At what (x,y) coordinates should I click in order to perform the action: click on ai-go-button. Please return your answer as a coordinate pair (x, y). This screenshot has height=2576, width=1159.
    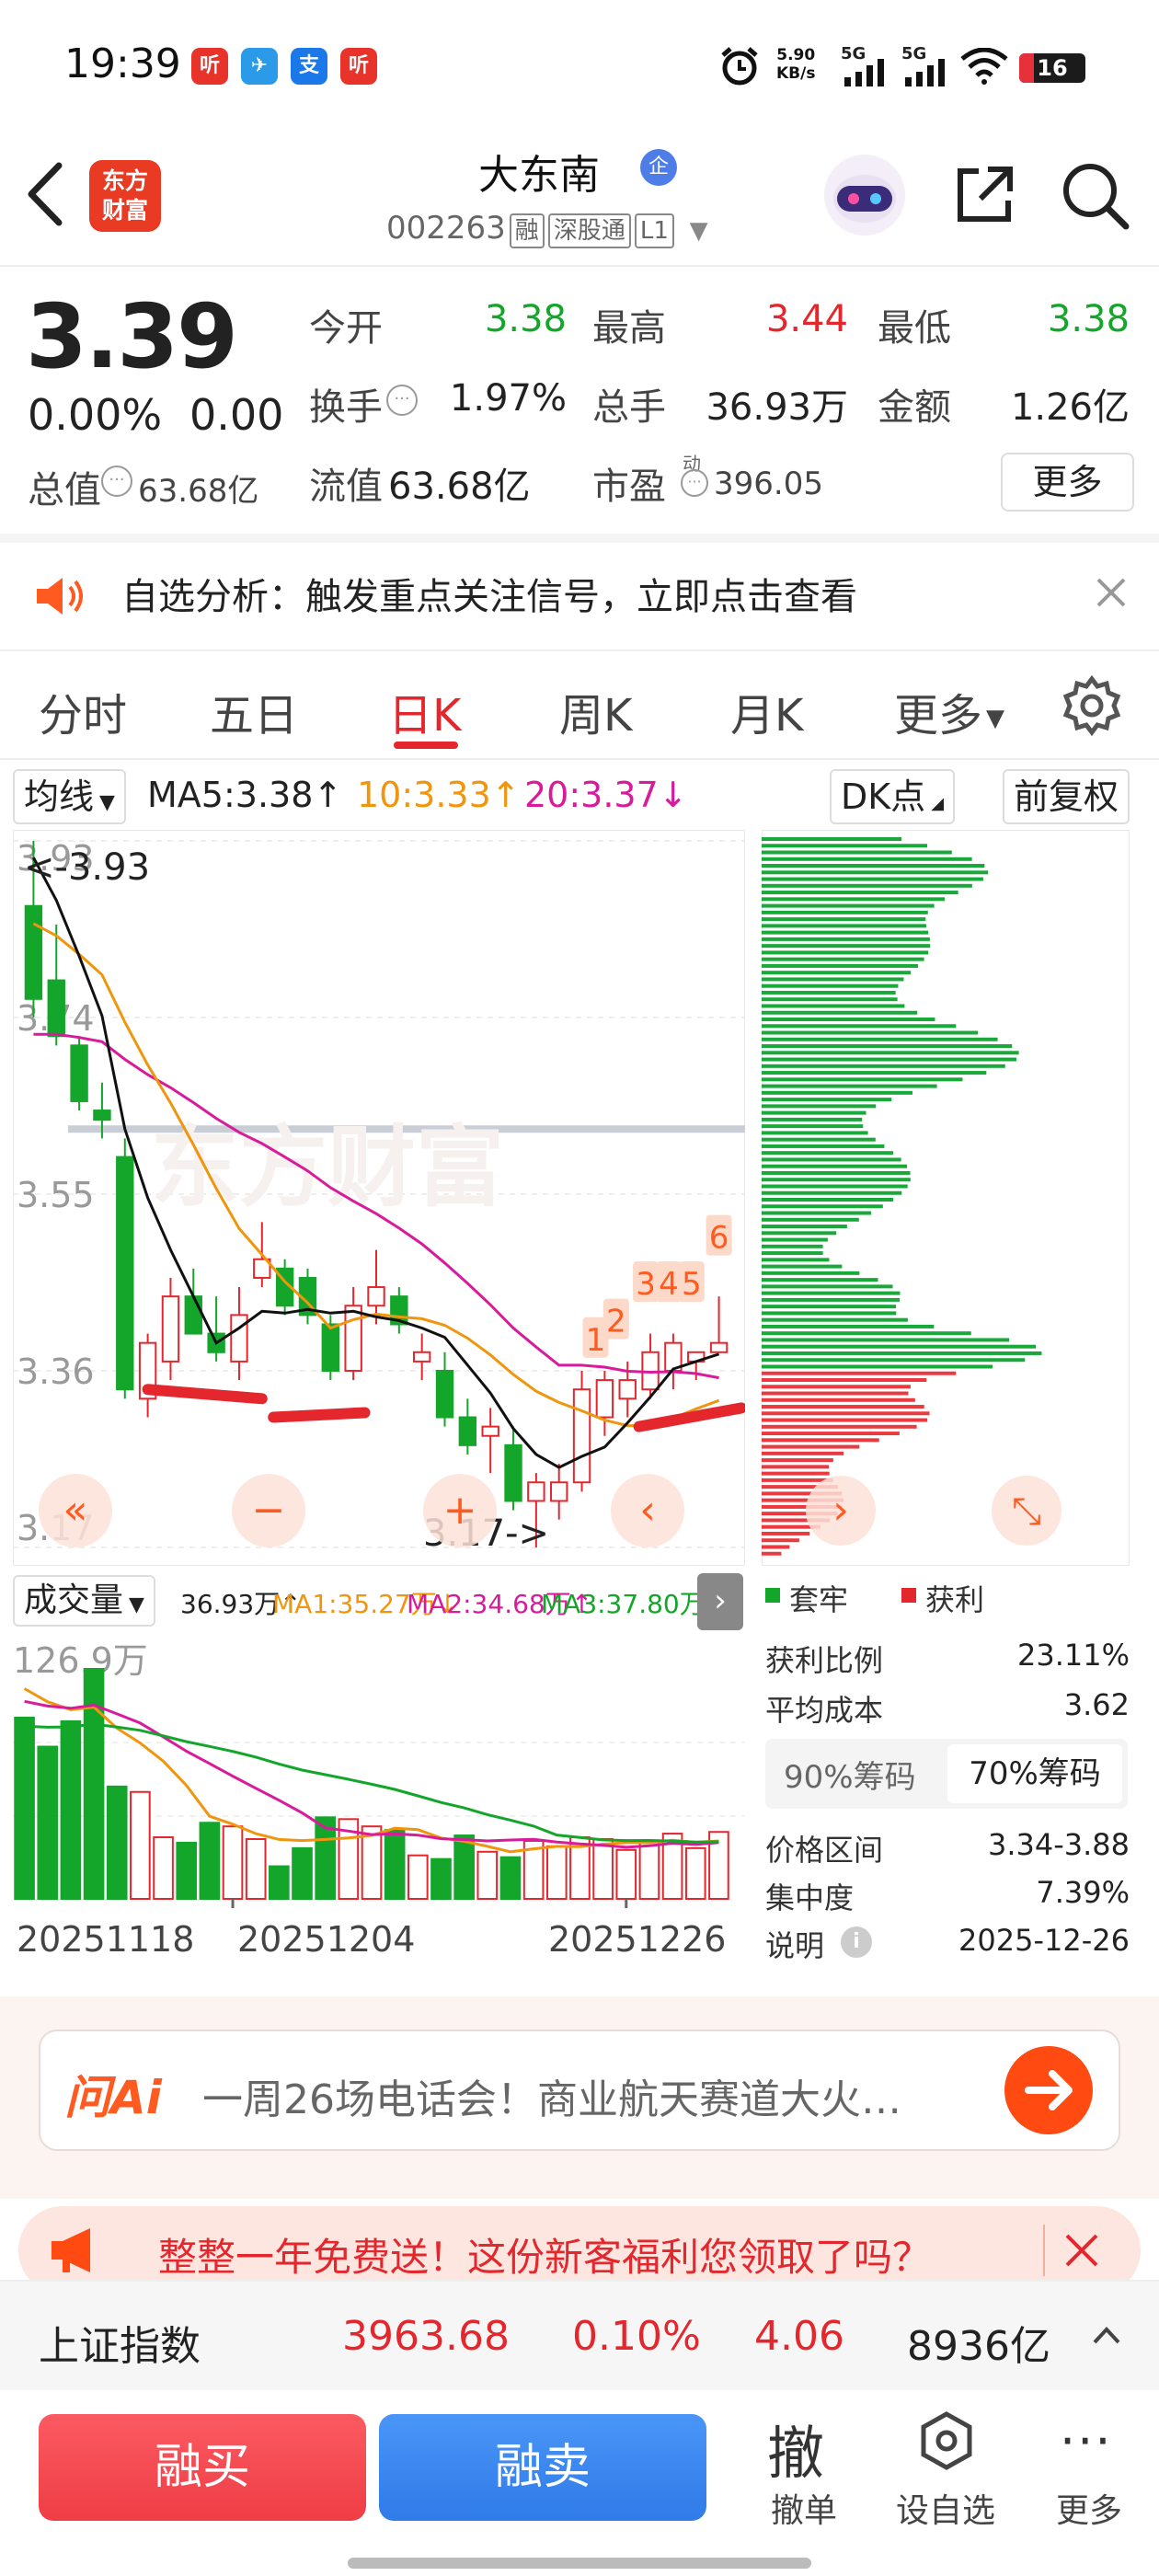
    Looking at the image, I should click on (1048, 2090).